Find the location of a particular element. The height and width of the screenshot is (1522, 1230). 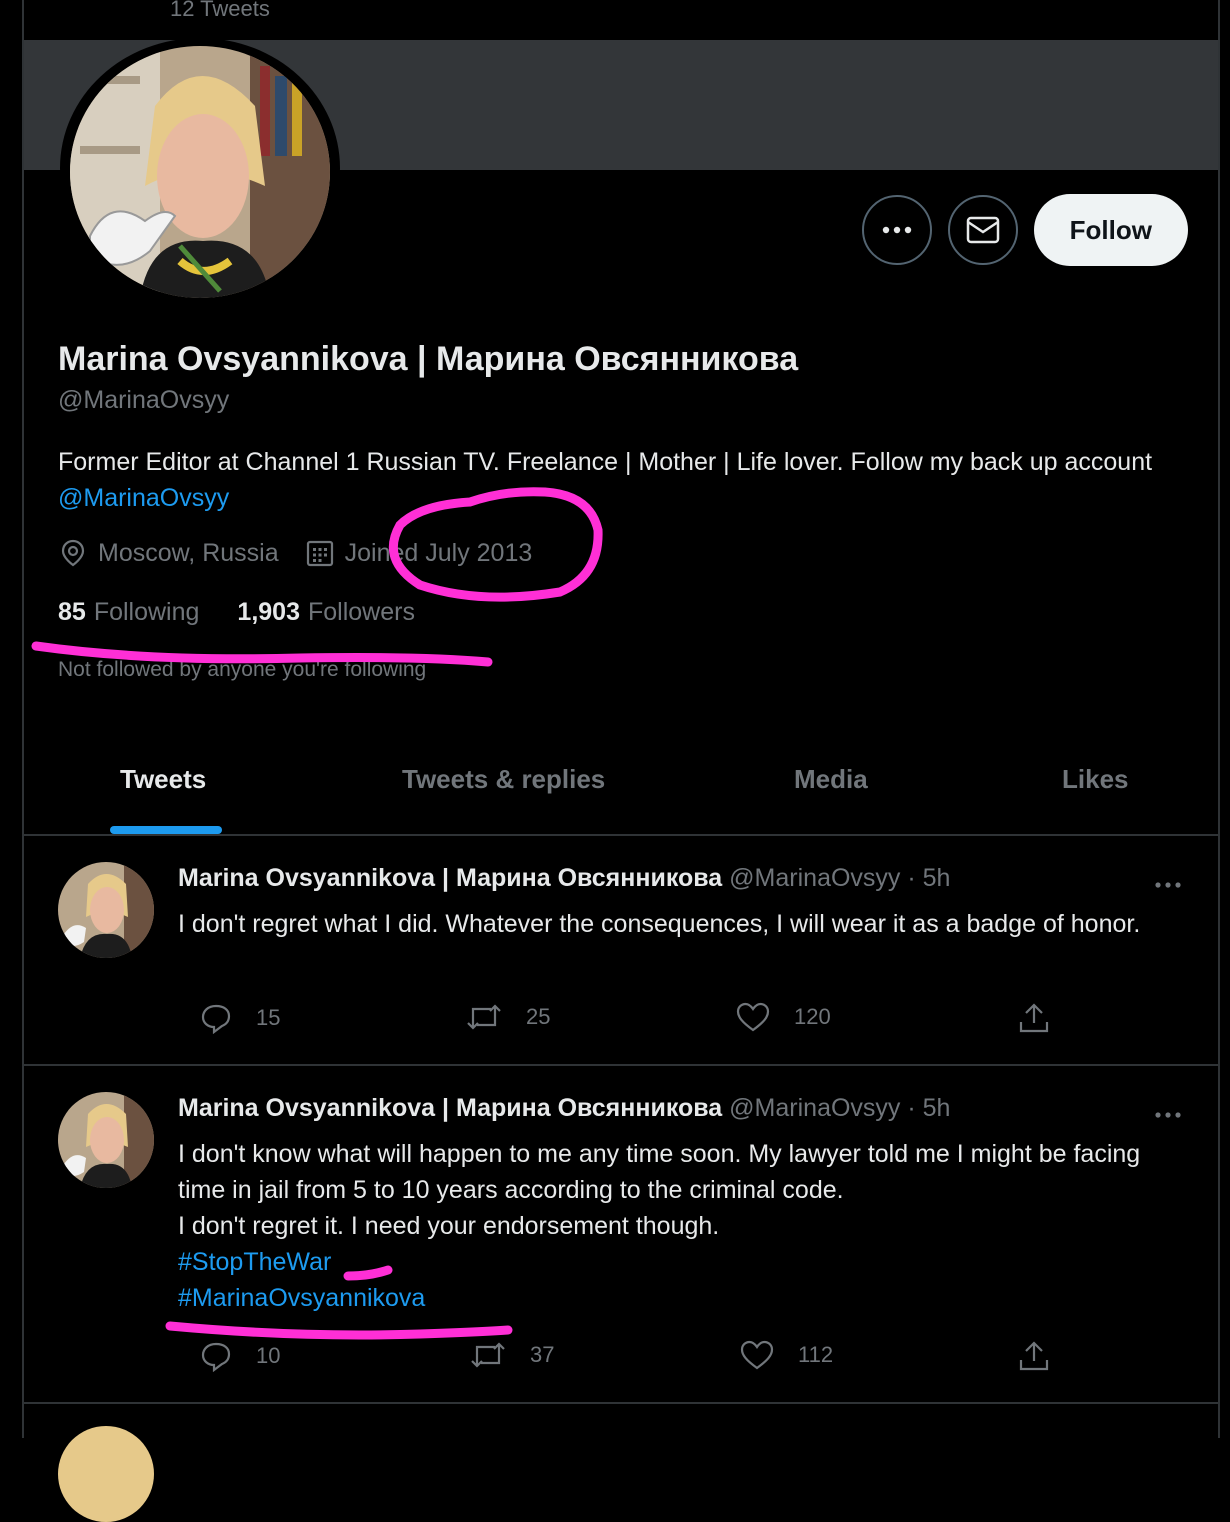

retweet-button: 37 is located at coordinates (512, 1355).